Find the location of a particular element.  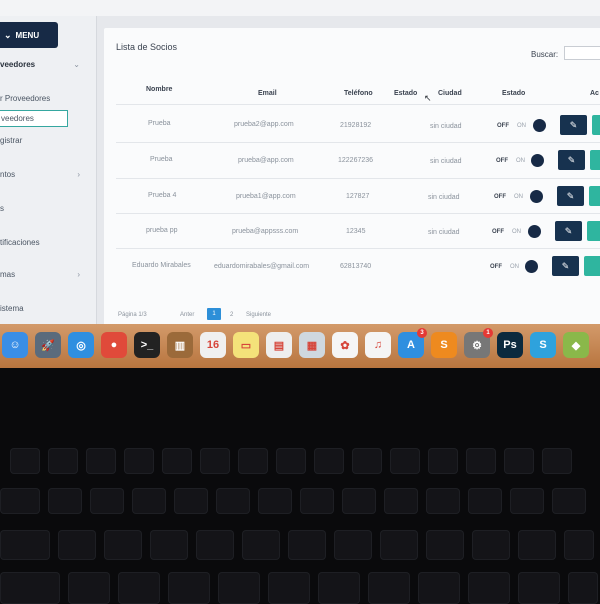

preview-icon-glyph: ▦ is located at coordinates (312, 345).